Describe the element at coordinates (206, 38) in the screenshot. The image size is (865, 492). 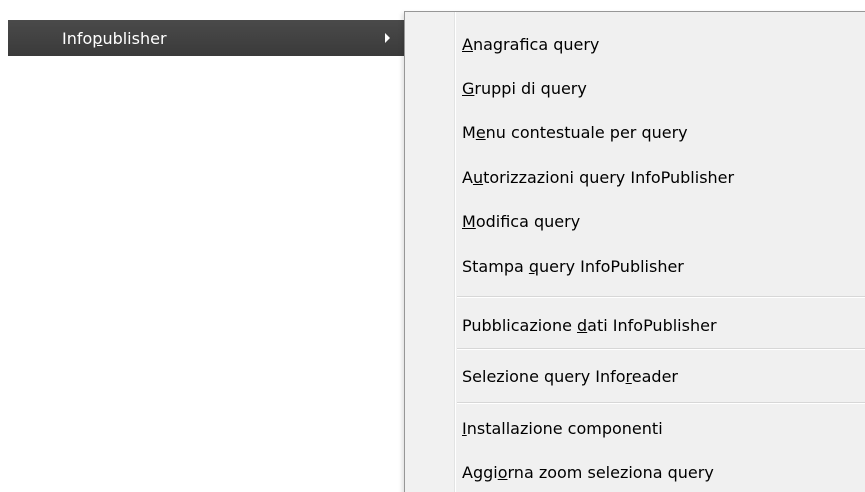
I see `menu-item-infopublisher: Infopublisher` at that location.